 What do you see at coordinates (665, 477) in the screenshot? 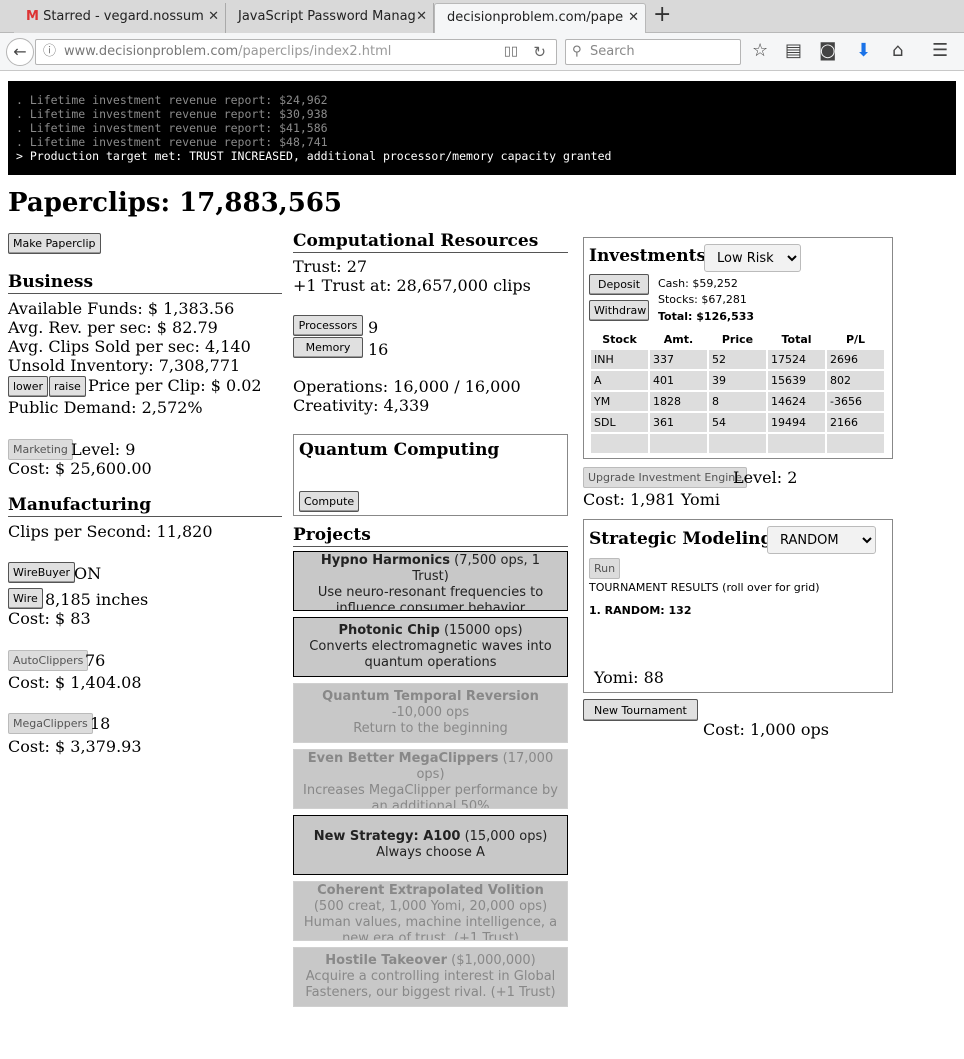
I see `upgrade-investment-engine-button: Upgrade Investment Engine` at bounding box center [665, 477].